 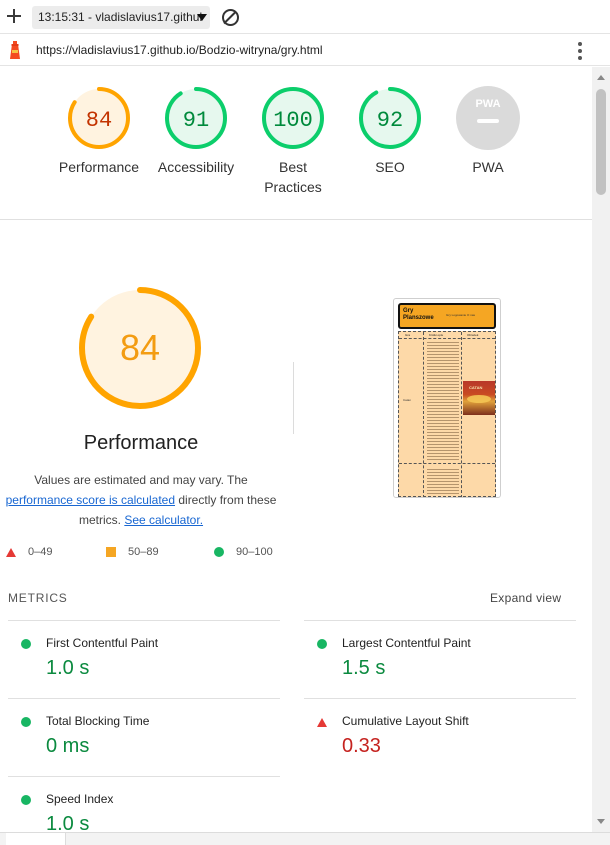 What do you see at coordinates (447, 463) in the screenshot?
I see `thumb-row-divider` at bounding box center [447, 463].